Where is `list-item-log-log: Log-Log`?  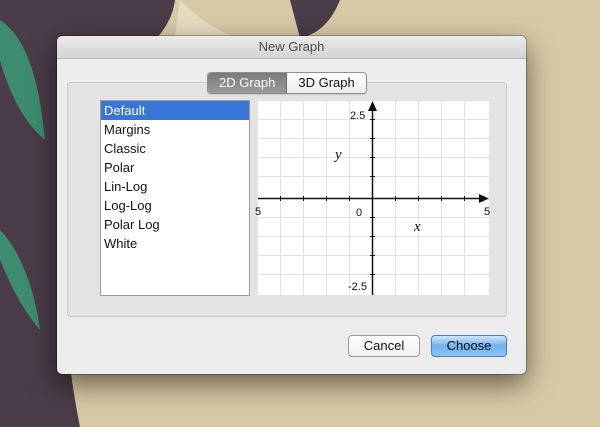
list-item-log-log: Log-Log is located at coordinates (175, 205).